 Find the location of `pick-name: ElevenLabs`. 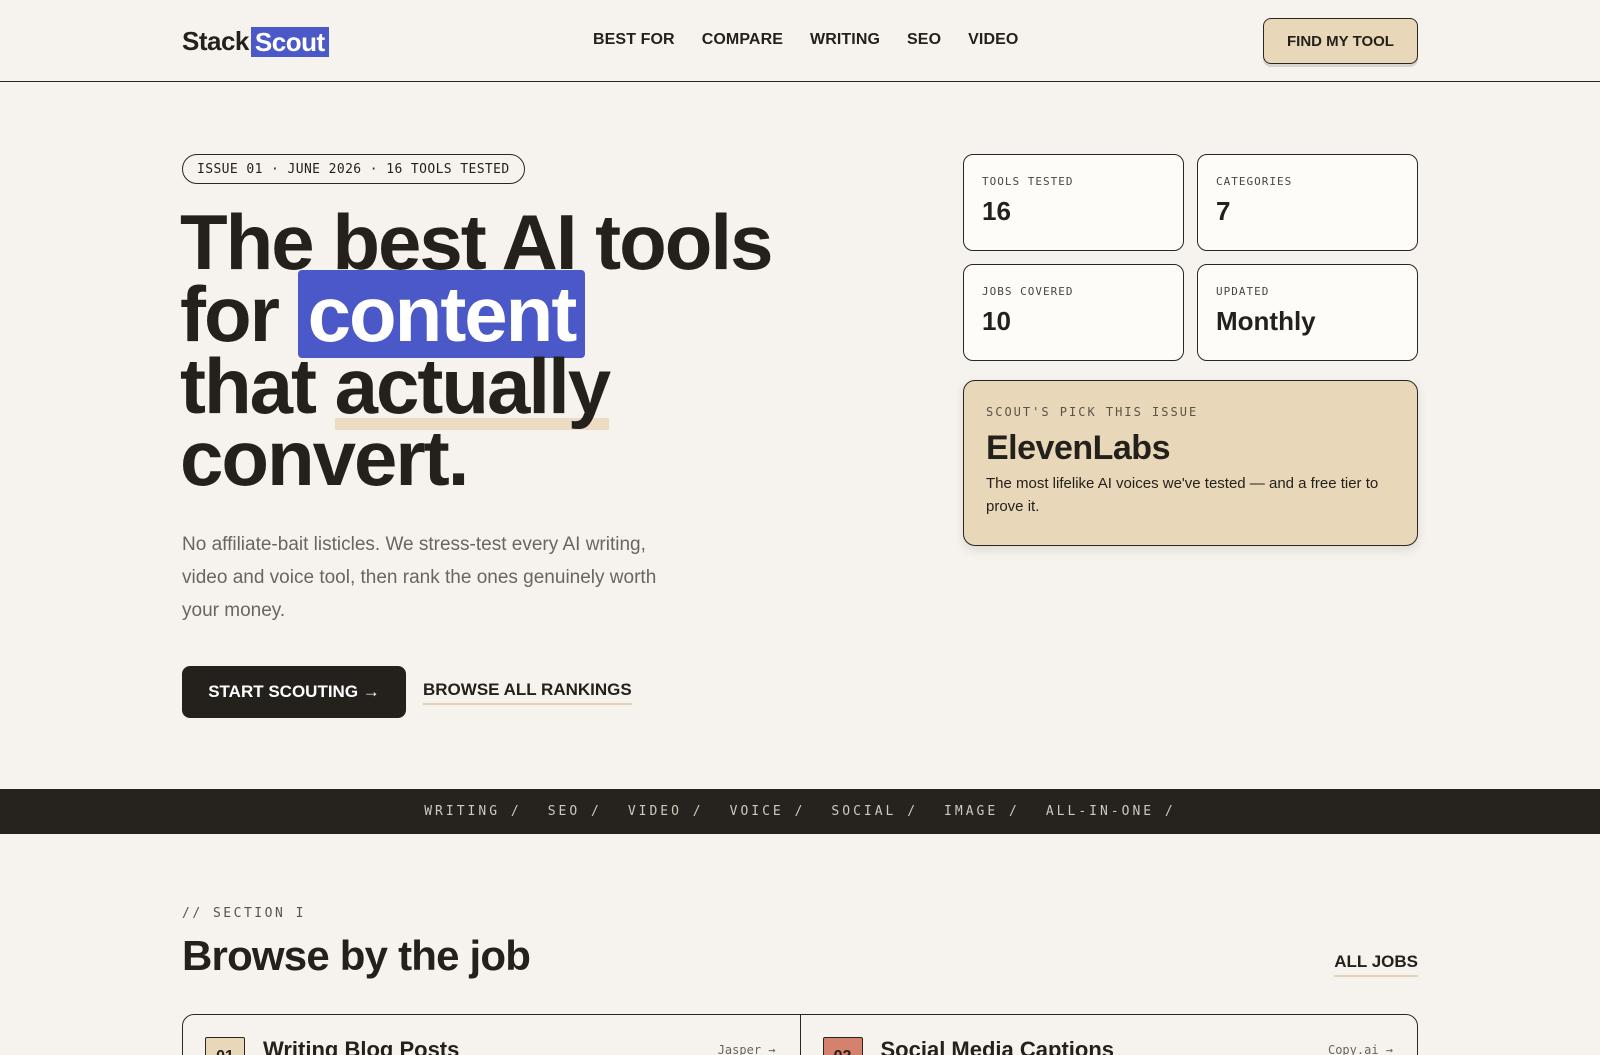

pick-name: ElevenLabs is located at coordinates (1078, 448).